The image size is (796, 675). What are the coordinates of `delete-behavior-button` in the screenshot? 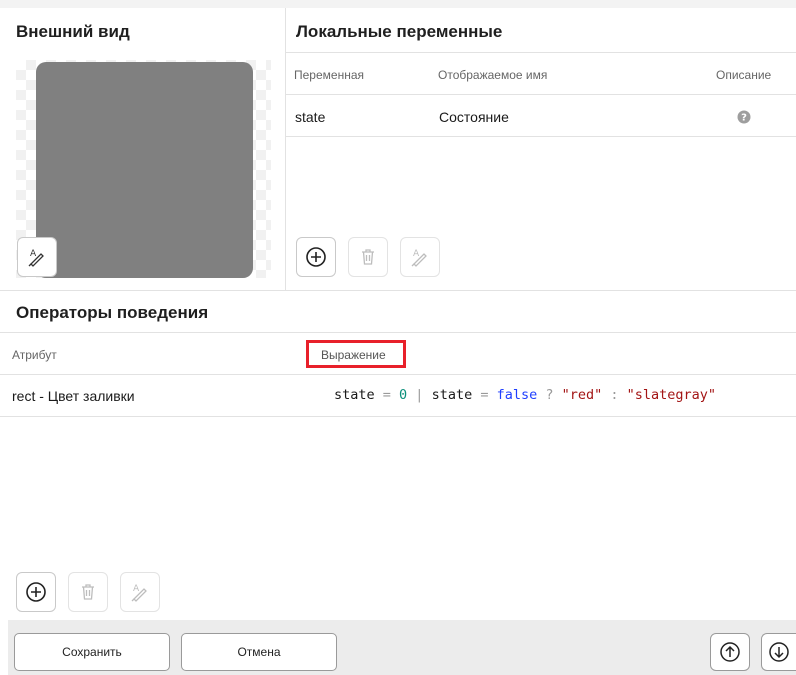 It's located at (88, 592).